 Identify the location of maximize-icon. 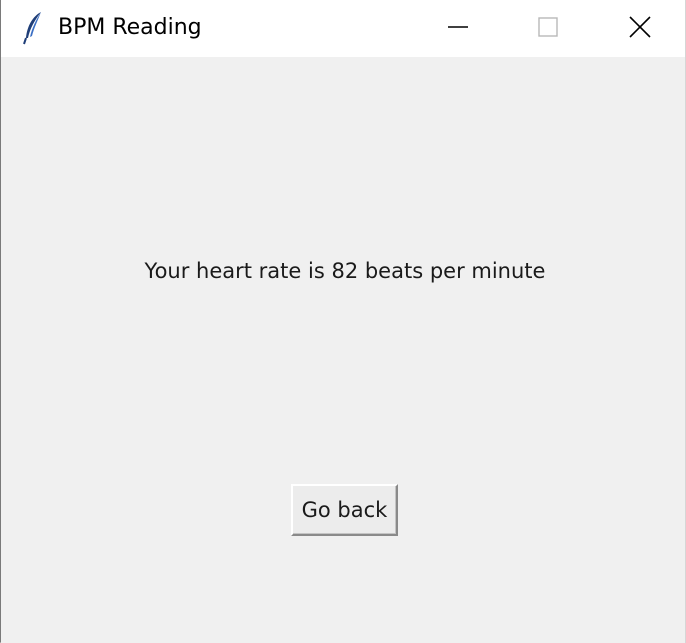
(548, 29).